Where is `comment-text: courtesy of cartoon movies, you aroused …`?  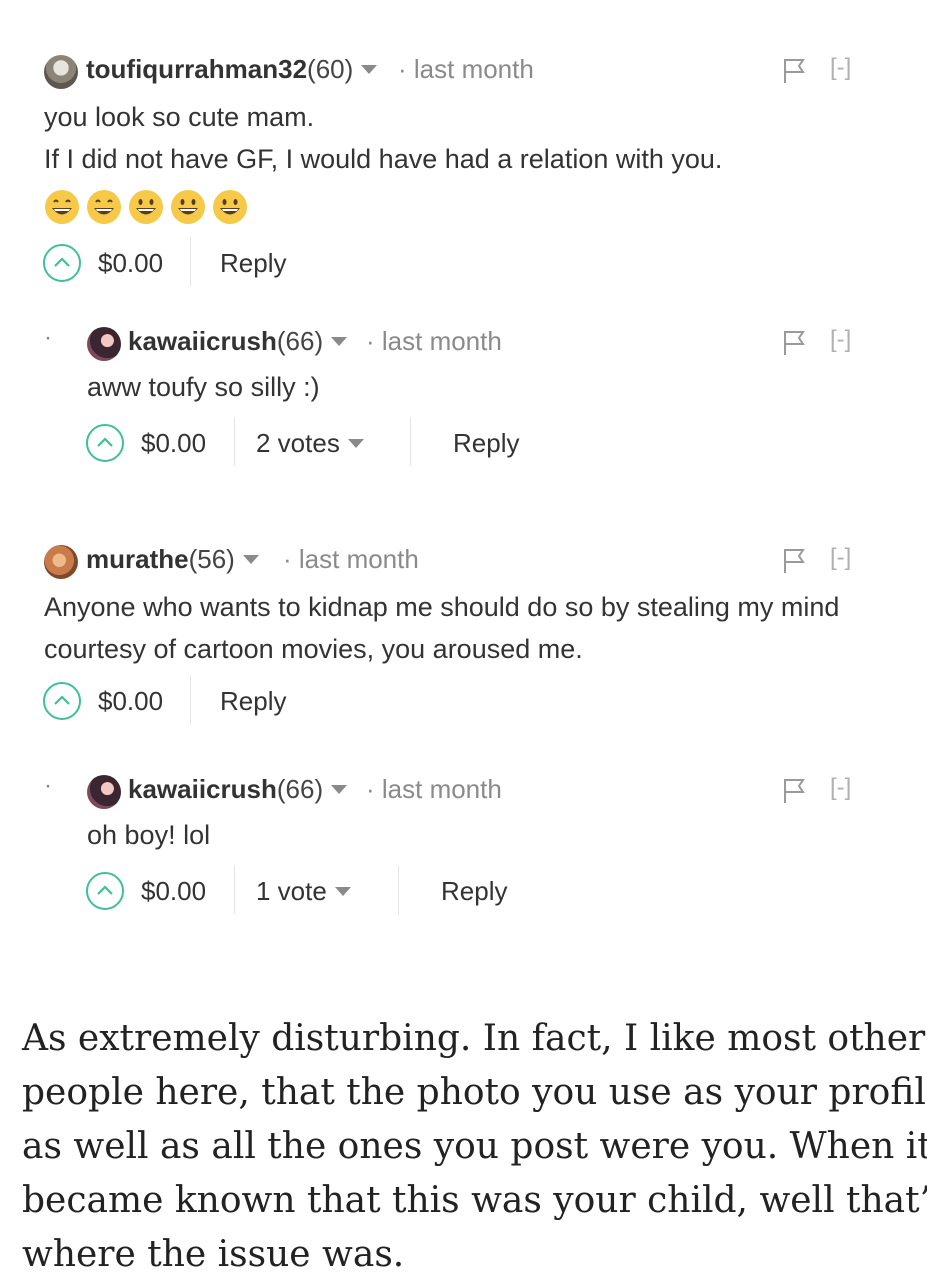
comment-text: courtesy of cartoon movies, you aroused … is located at coordinates (313, 649).